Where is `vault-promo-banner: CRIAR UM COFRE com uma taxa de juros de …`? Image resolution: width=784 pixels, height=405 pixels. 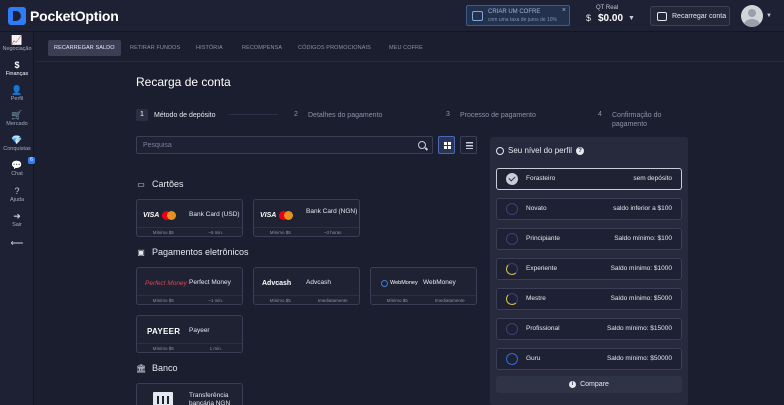
vault-promo-banner: CRIAR UM COFRE com uma taxa de juros de … is located at coordinates (518, 15).